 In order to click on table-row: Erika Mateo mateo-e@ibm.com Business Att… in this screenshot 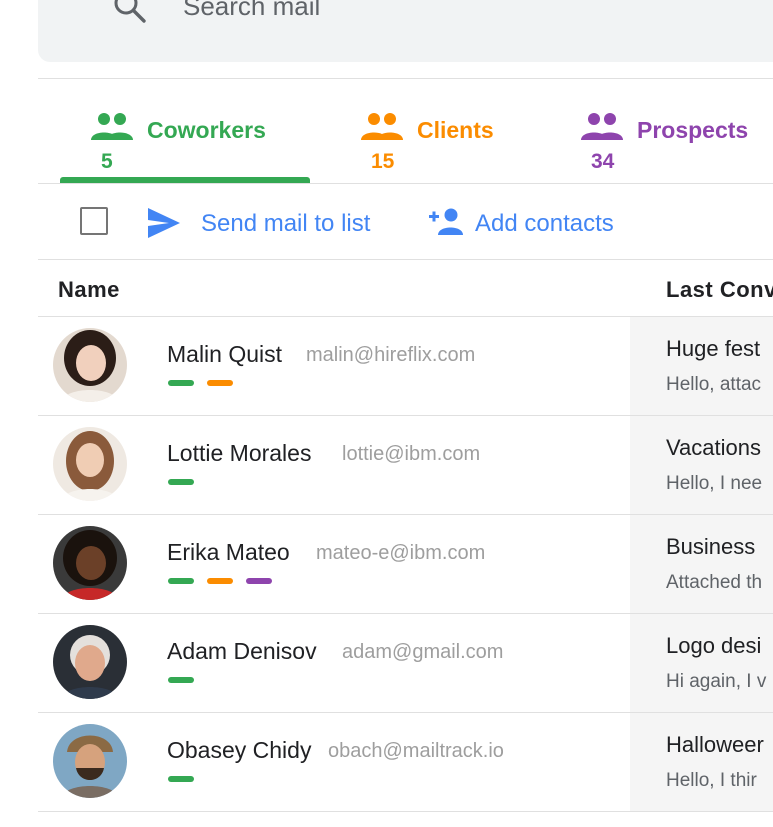, I will do `click(405, 564)`.